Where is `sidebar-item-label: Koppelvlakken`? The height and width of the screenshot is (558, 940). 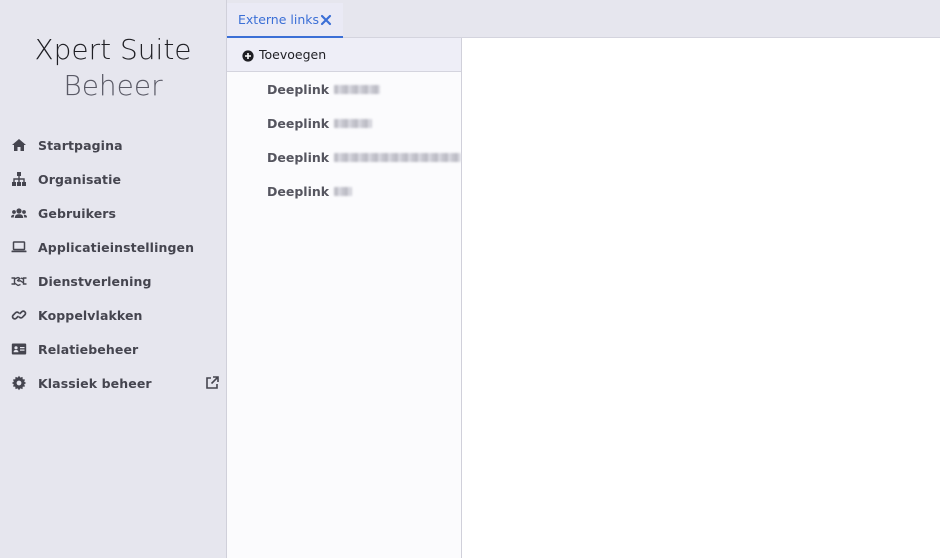
sidebar-item-label: Koppelvlakken is located at coordinates (90, 315).